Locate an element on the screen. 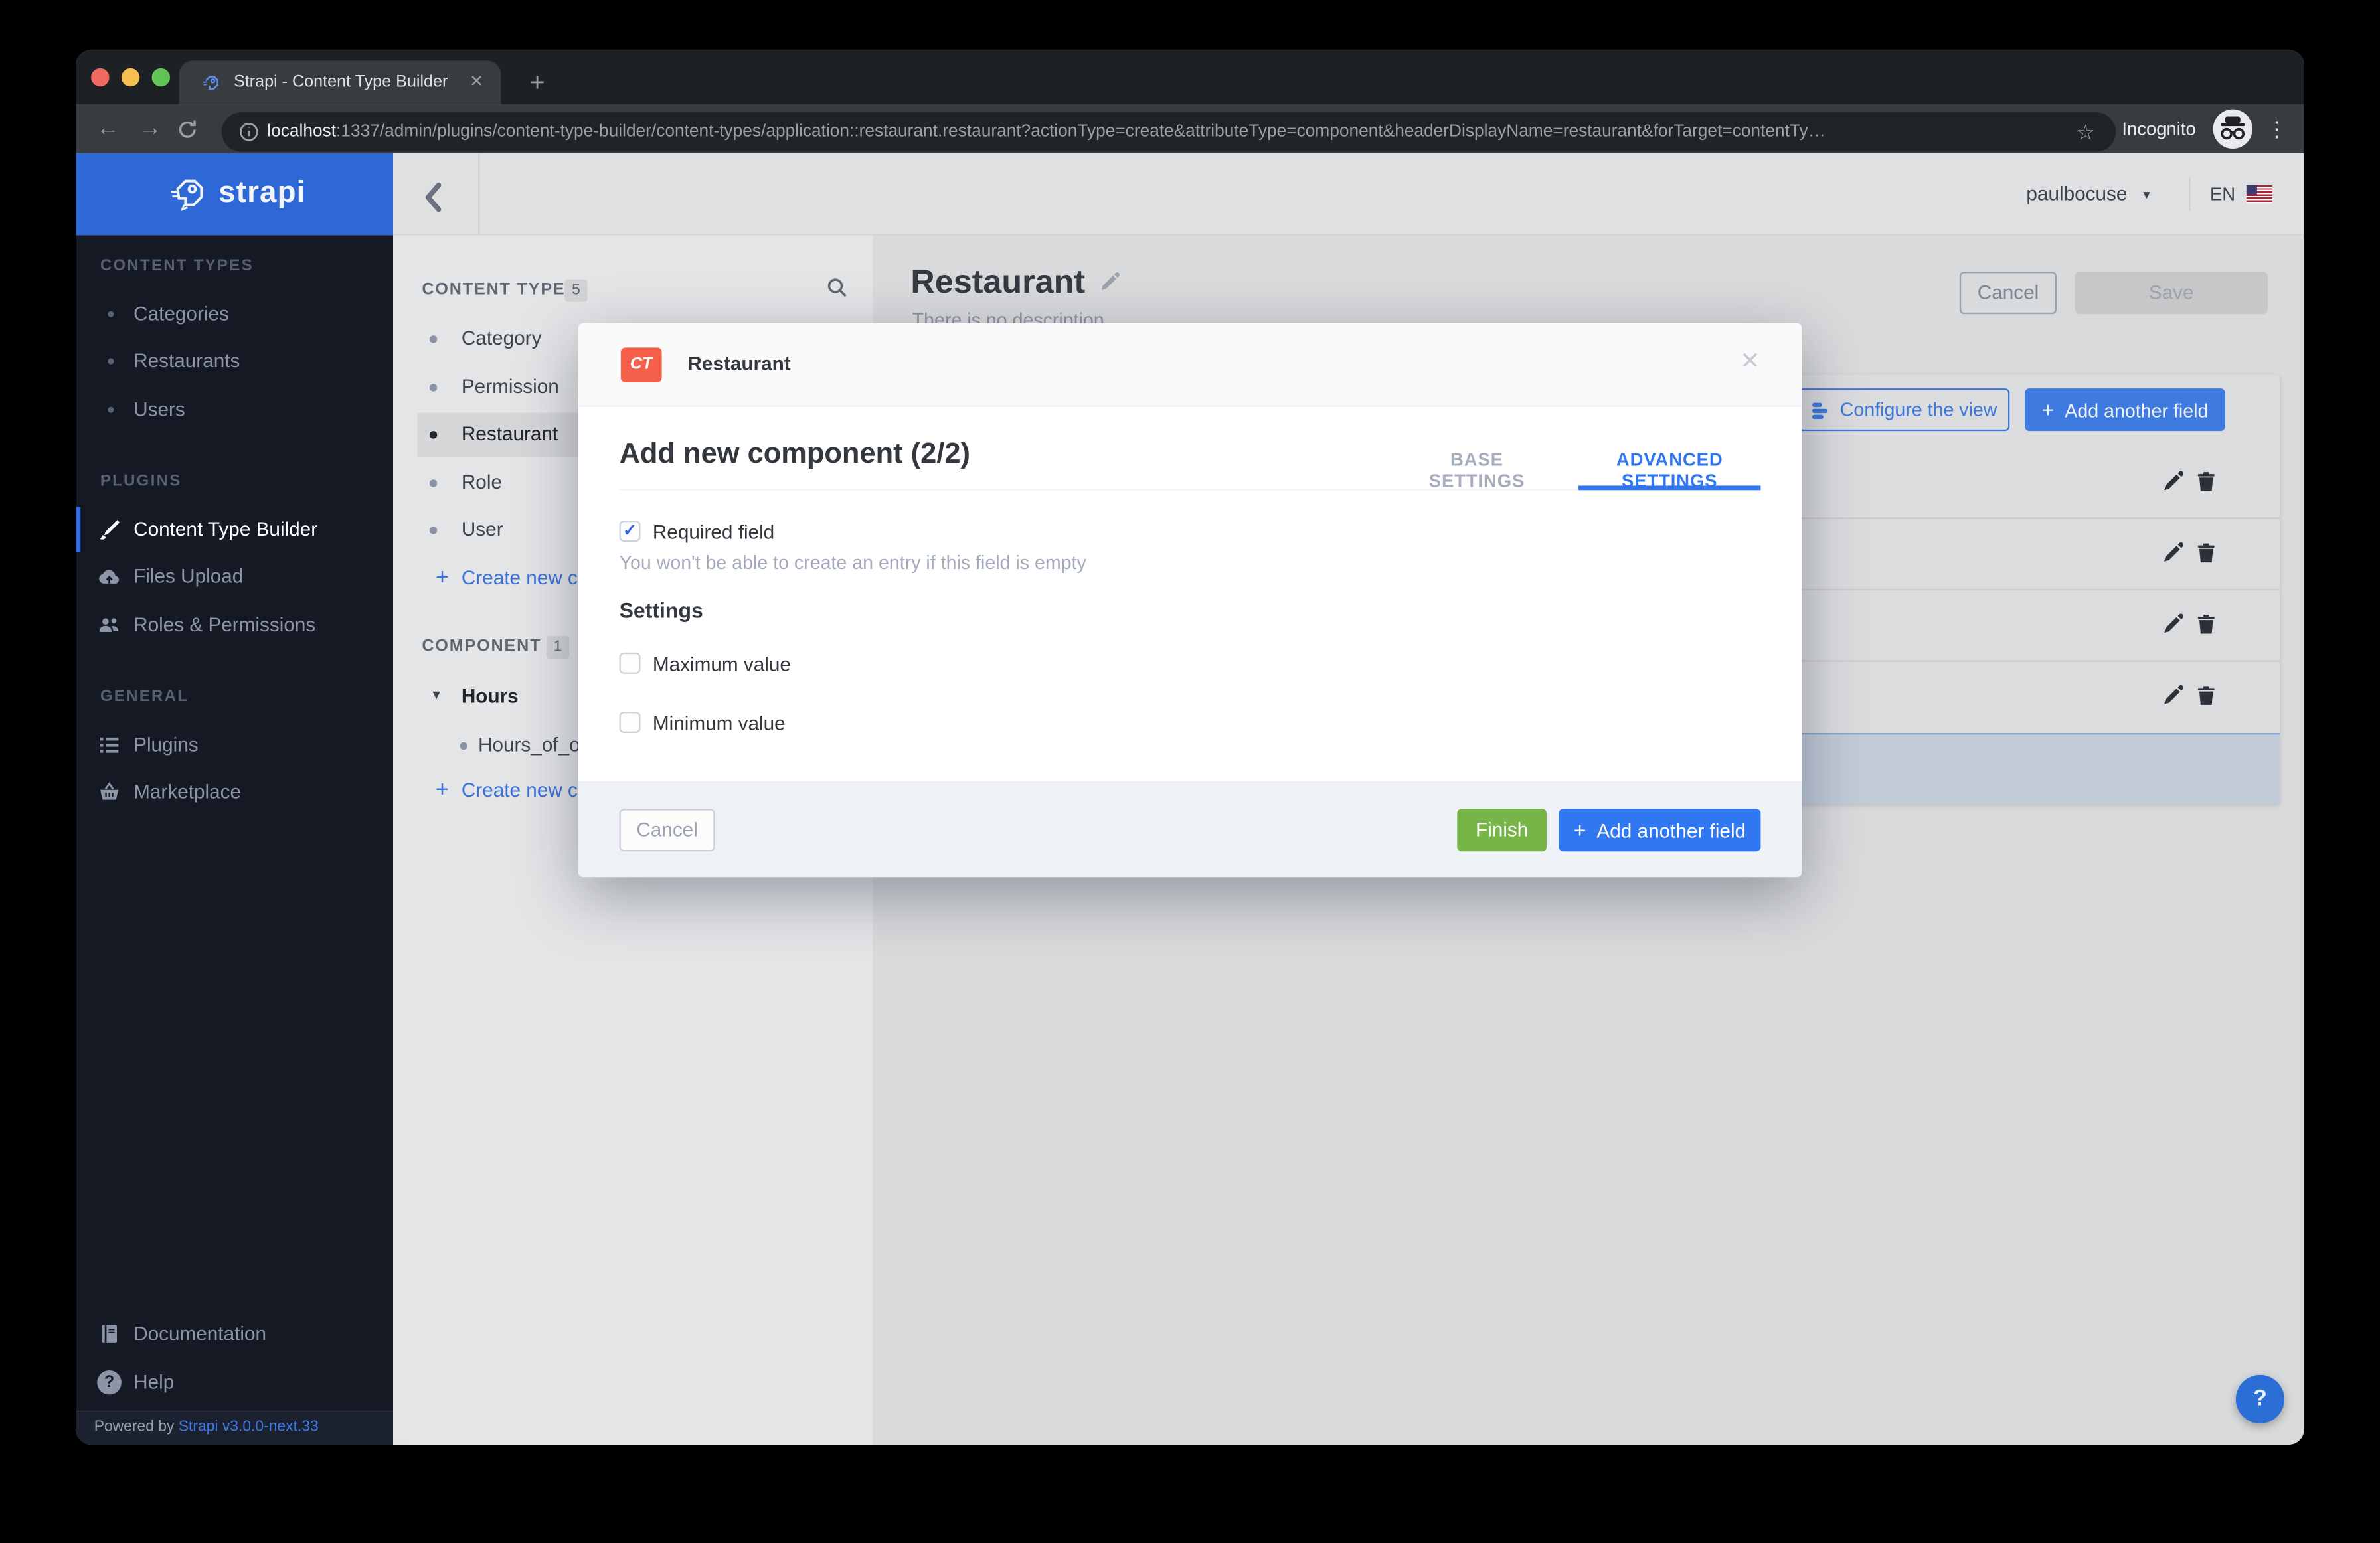 This screenshot has height=1543, width=2380. sidebar-item-roles-permissions: Roles & Permissions is located at coordinates (234, 625).